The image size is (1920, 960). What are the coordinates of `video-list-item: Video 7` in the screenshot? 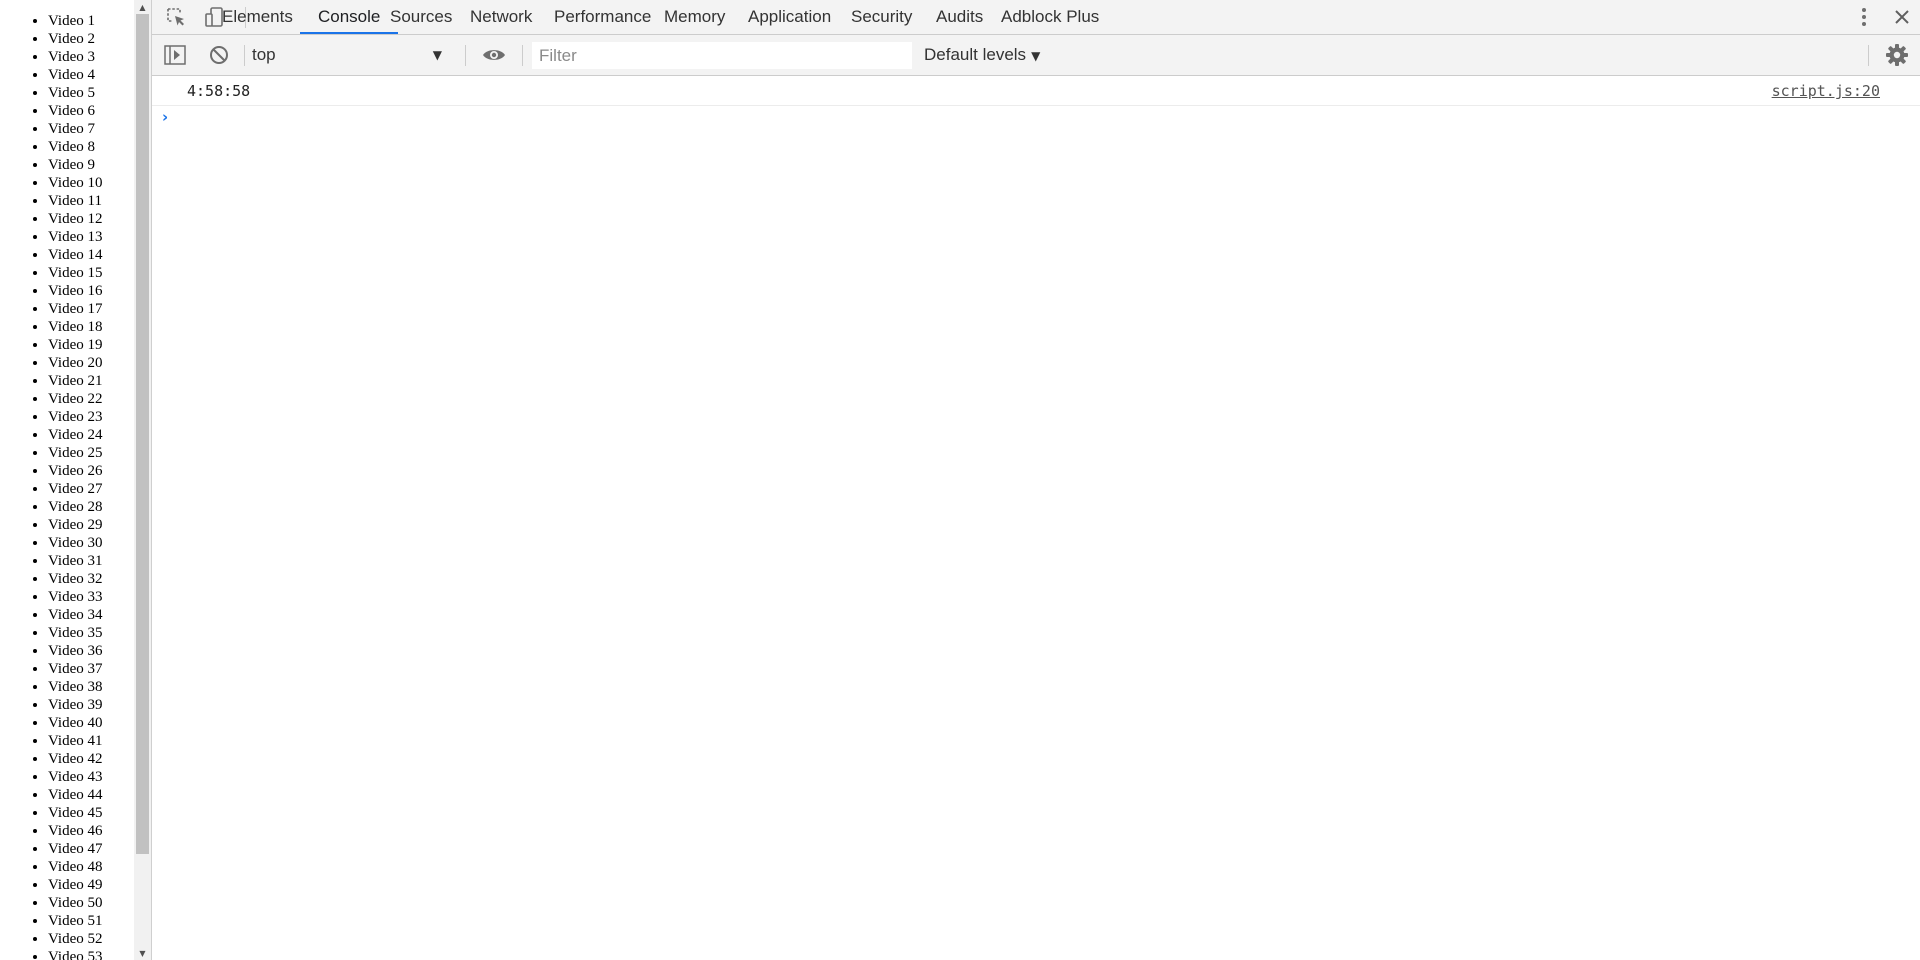 It's located at (91, 129).